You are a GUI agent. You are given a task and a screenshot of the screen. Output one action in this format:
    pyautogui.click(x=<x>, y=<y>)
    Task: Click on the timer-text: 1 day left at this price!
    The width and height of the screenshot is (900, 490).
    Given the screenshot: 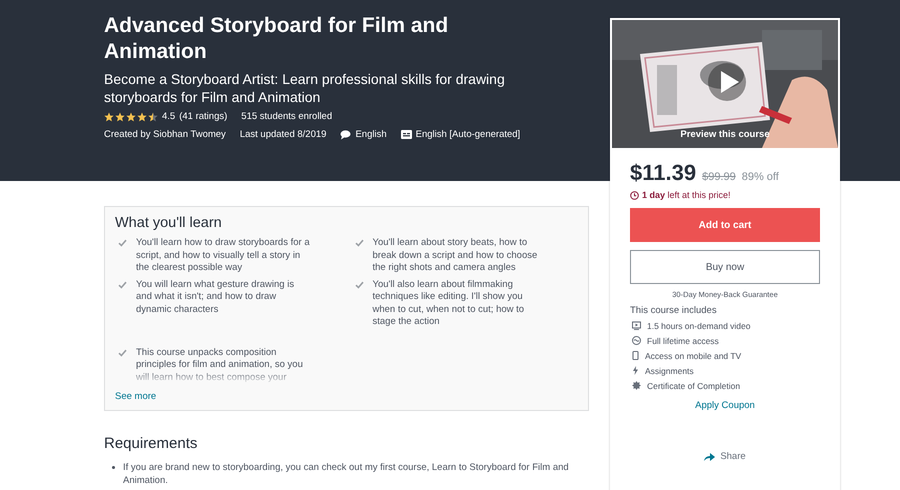 What is the action you would take?
    pyautogui.click(x=686, y=195)
    